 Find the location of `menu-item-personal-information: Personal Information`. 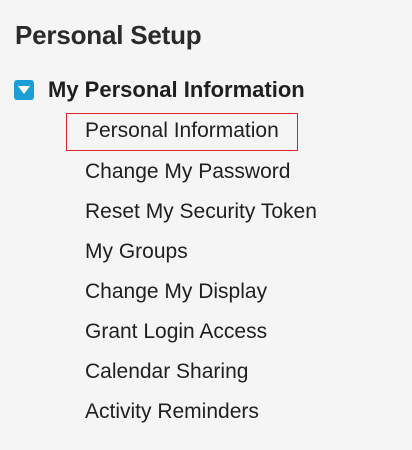

menu-item-personal-information: Personal Information is located at coordinates (201, 132).